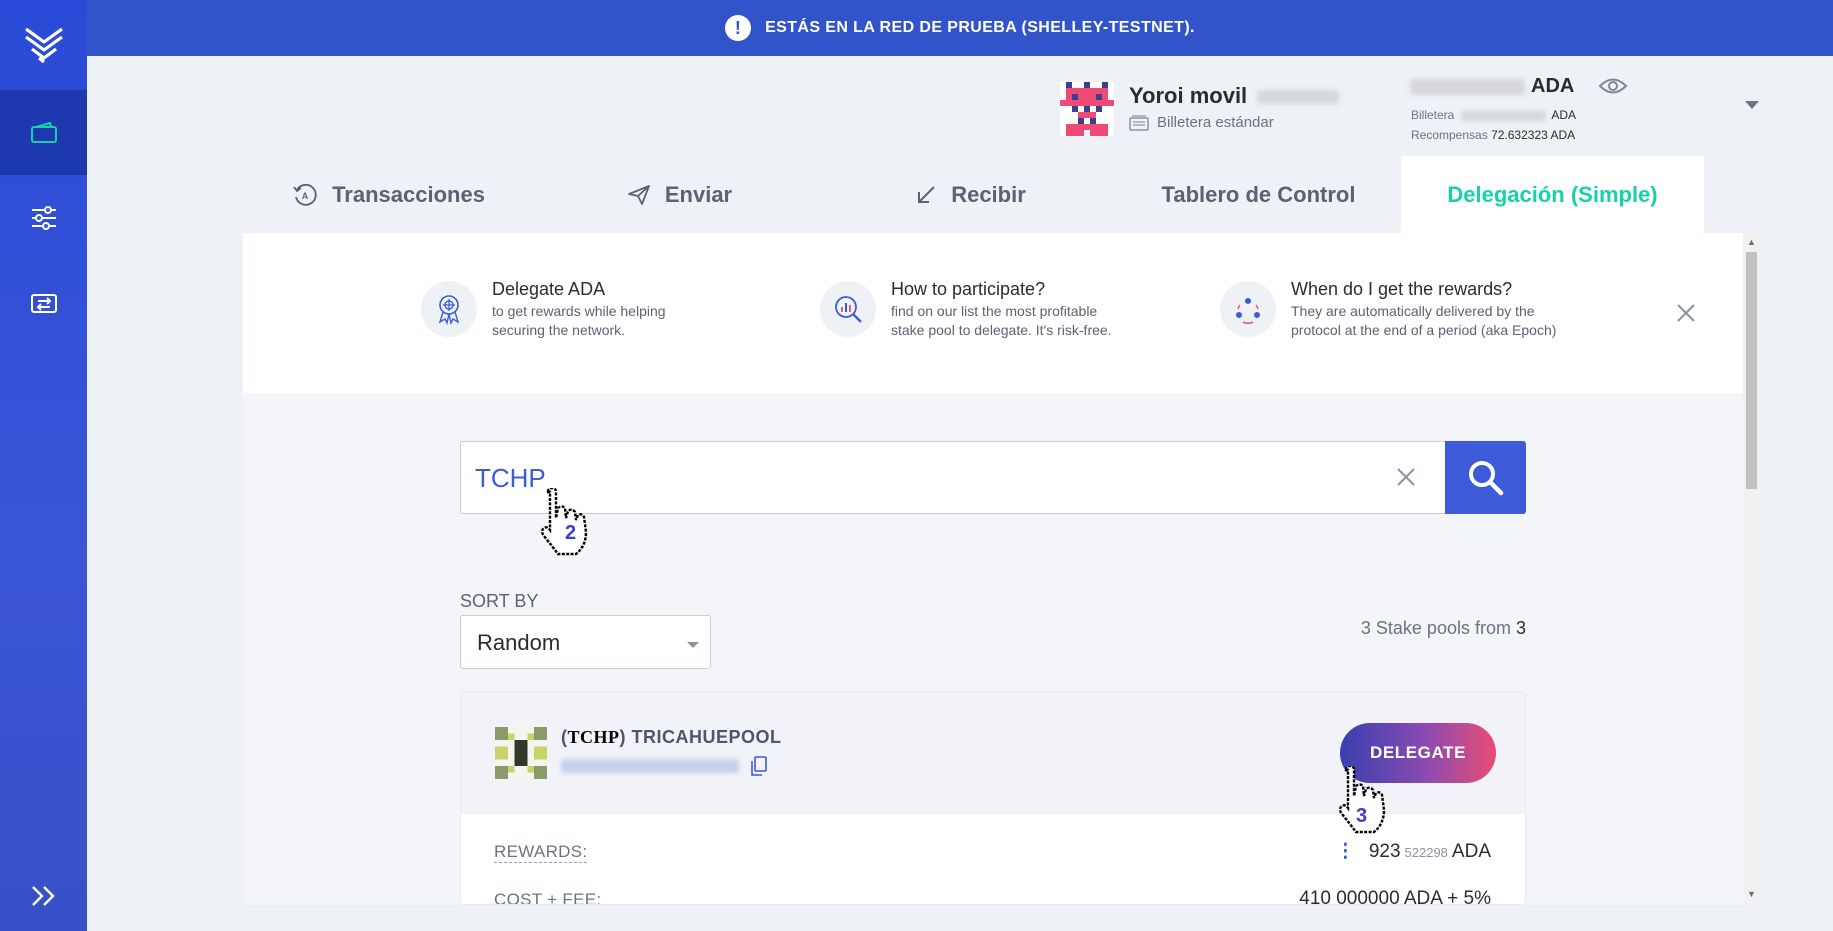 The image size is (1833, 931). Describe the element at coordinates (1443, 628) in the screenshot. I see `pool-count: 3 Stake pools from 3` at that location.